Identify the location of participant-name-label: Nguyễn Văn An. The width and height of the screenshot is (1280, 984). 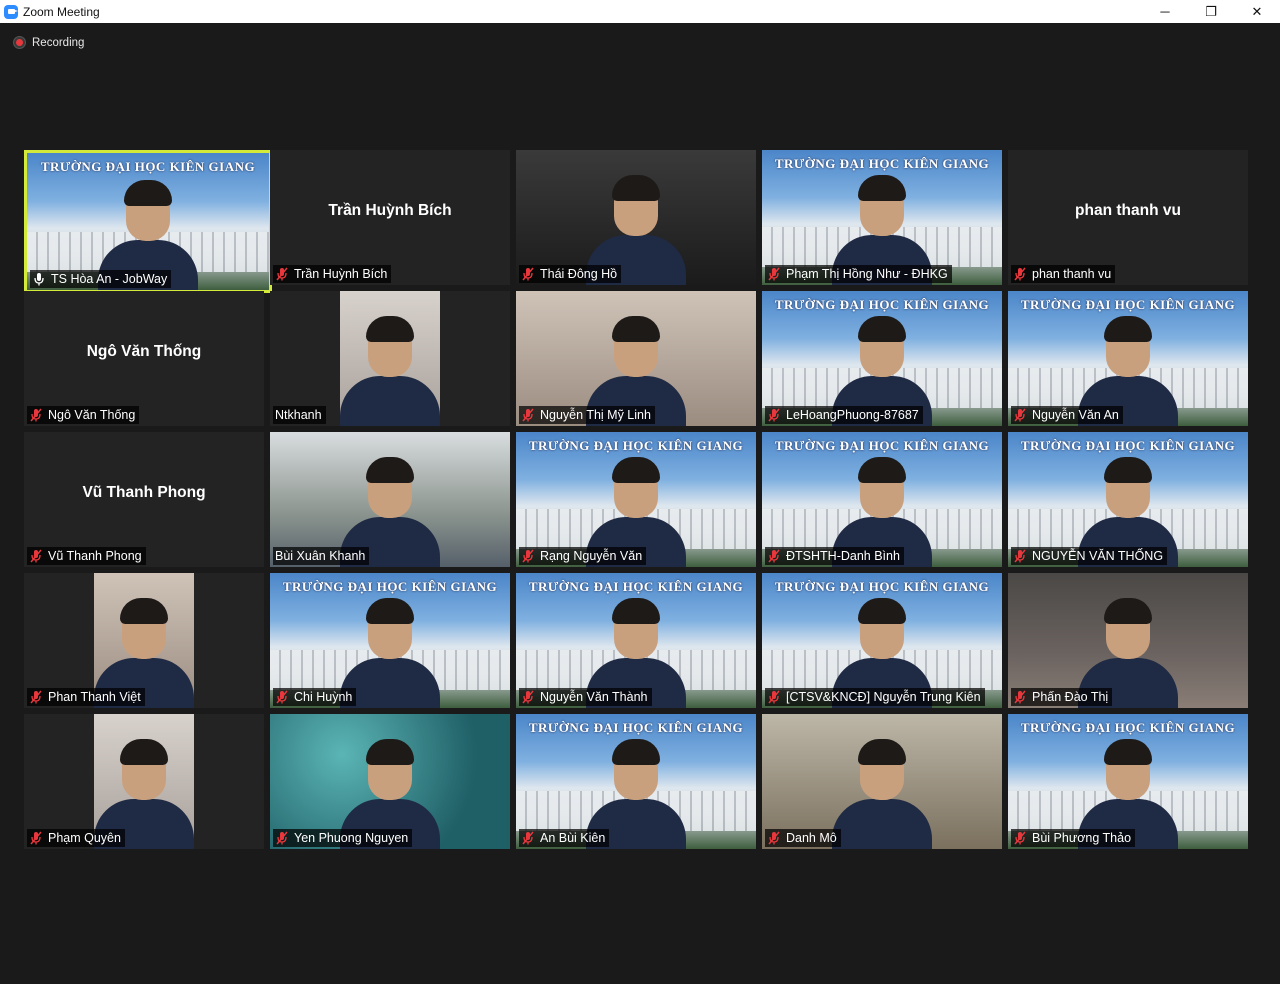
(1067, 415).